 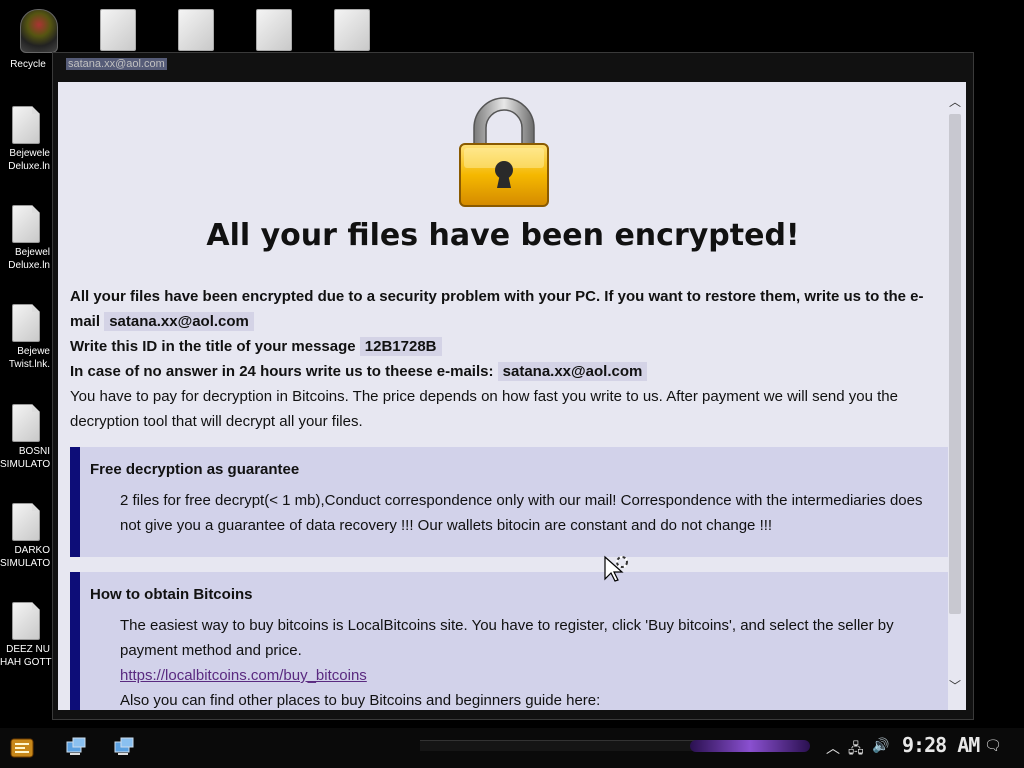 I want to click on desktop-shortcut-bejeweled-twist: Bejewe Twist.lnk., so click(x=26, y=337).